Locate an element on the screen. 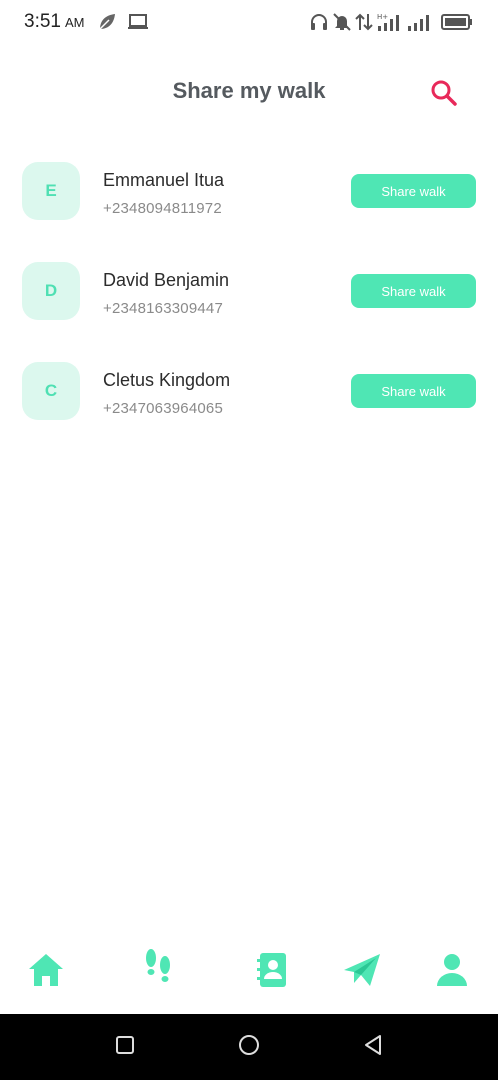 This screenshot has width=498, height=1080. back-button is located at coordinates (373, 1047).